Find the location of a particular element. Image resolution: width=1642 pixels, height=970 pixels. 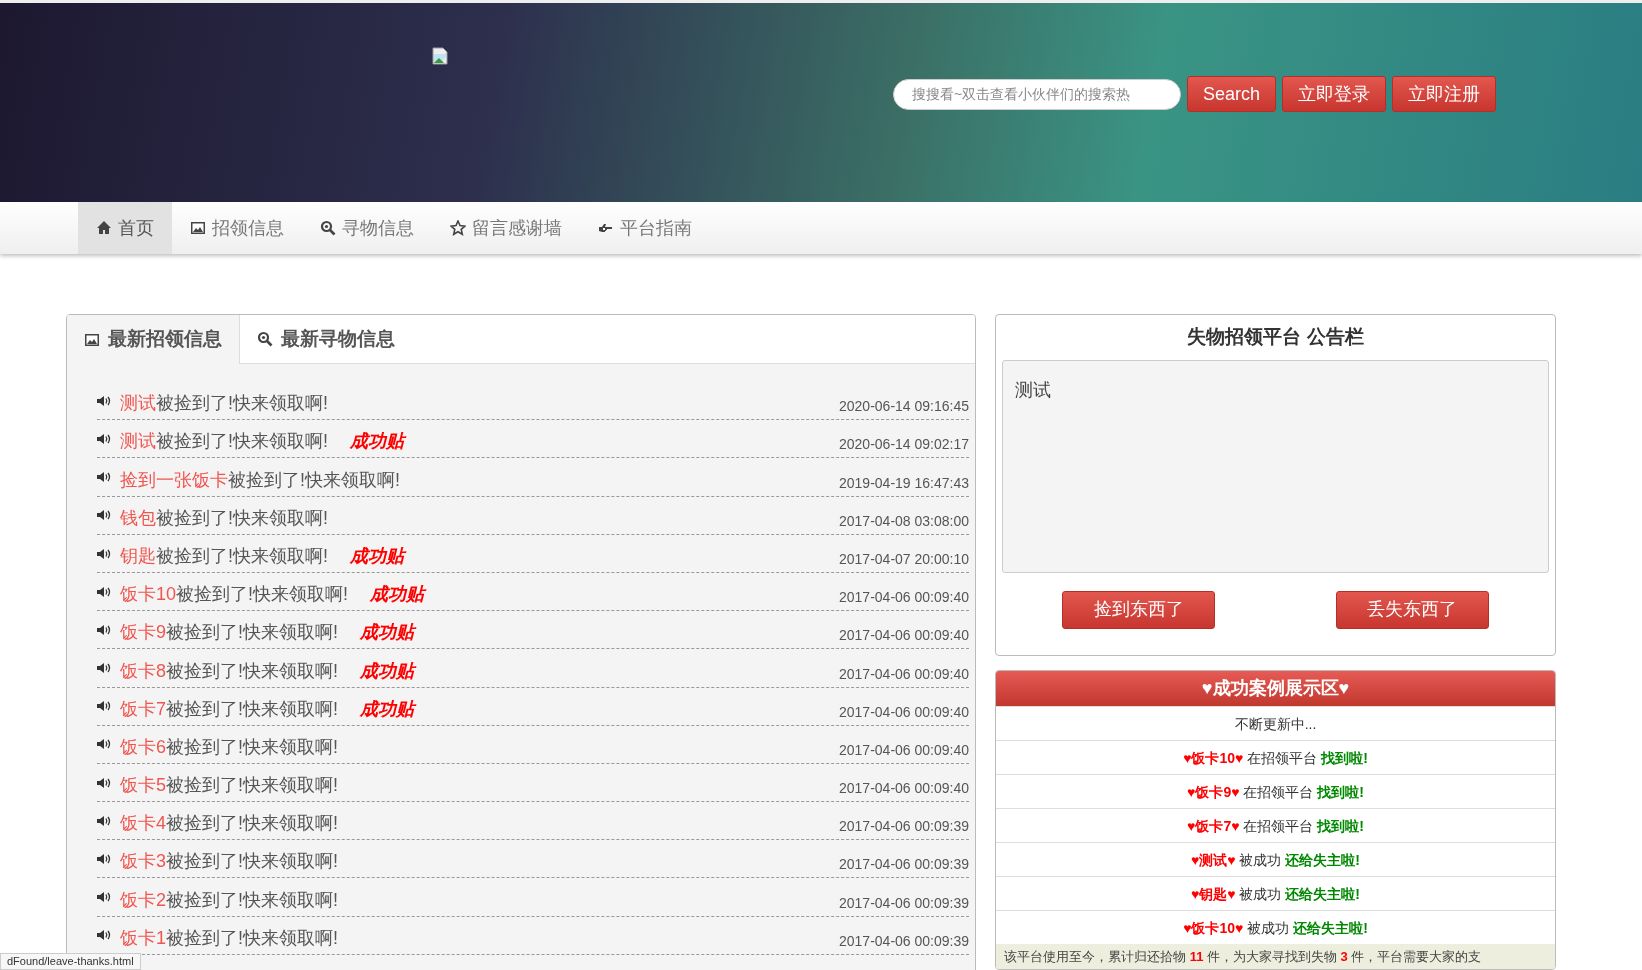

status-url: dFound/leave-thanks.html is located at coordinates (70, 961).